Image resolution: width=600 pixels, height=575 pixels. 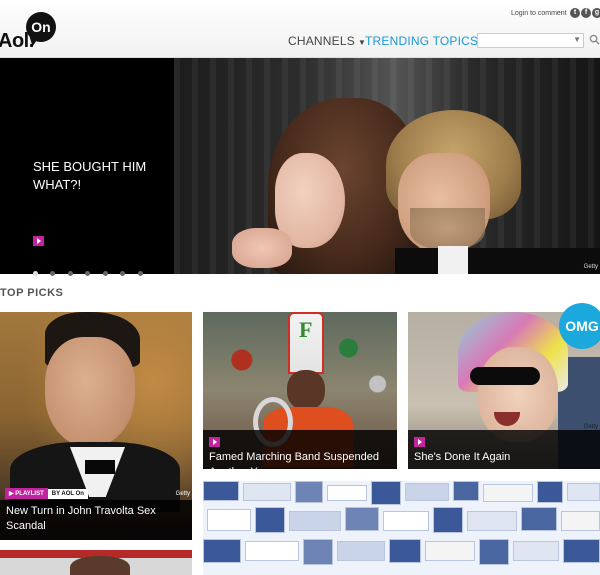 I want to click on playlist-tag: ▶ PLAYLIST BY AOL On, so click(x=46, y=493).